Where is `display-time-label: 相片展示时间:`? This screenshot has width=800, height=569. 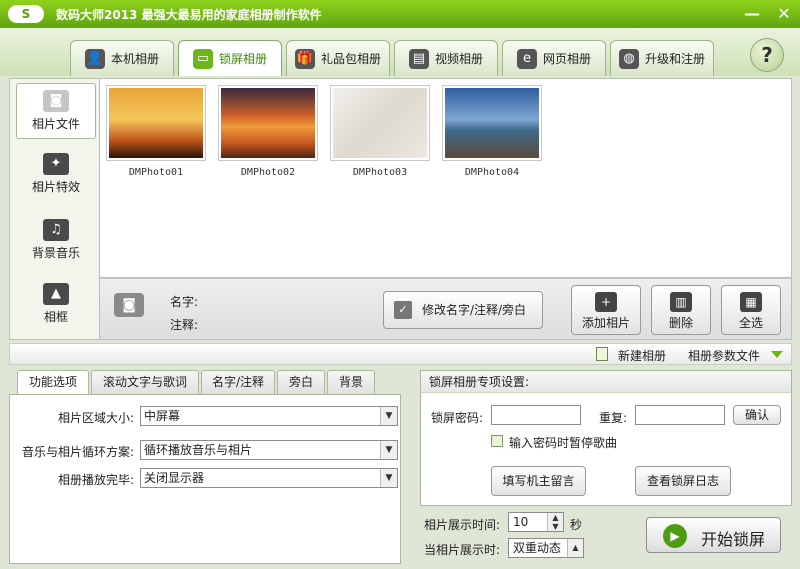
display-time-label: 相片展示时间: is located at coordinates (462, 525).